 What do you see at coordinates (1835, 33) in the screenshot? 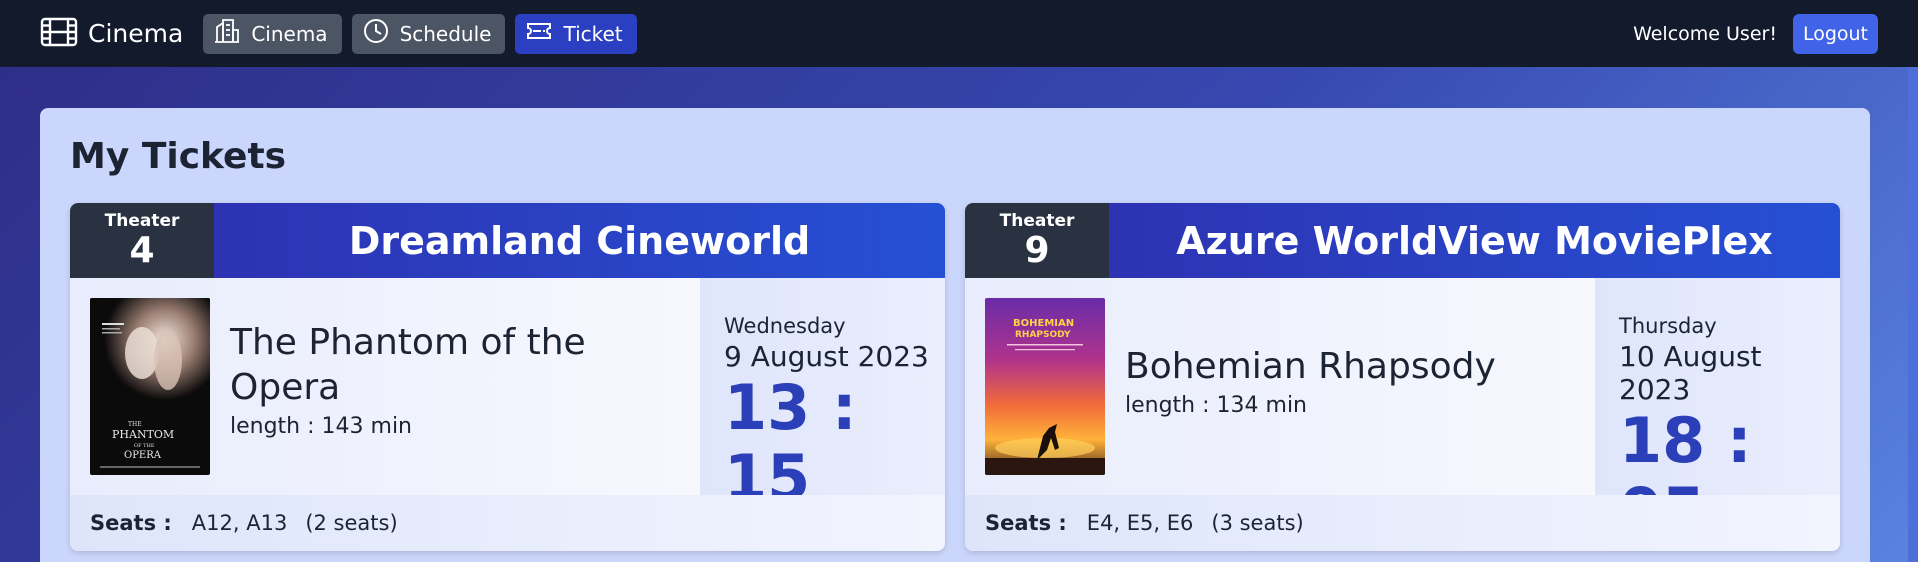
I see `logout-button: Logout` at bounding box center [1835, 33].